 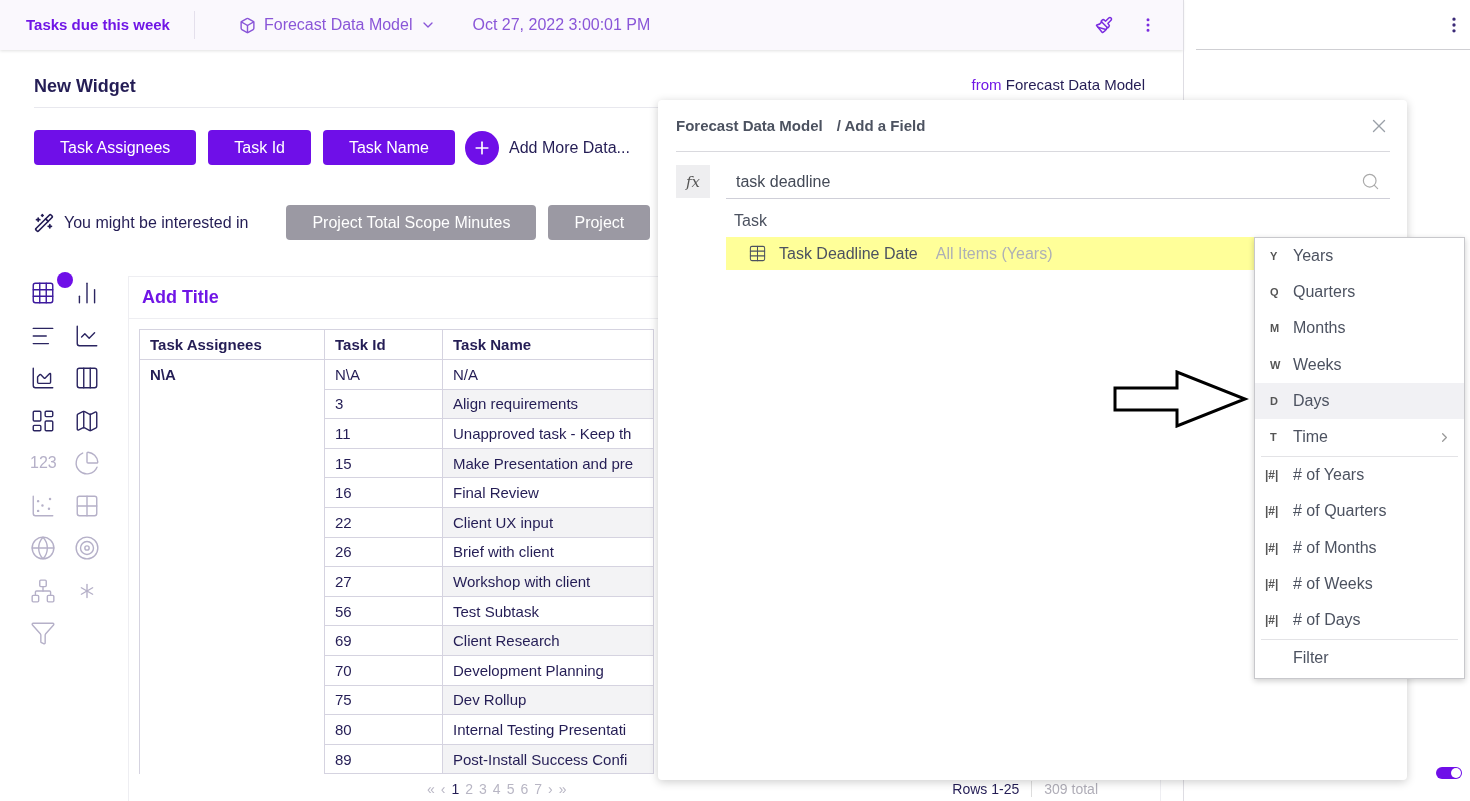 What do you see at coordinates (85, 86) in the screenshot?
I see `widget-title: New Widget` at bounding box center [85, 86].